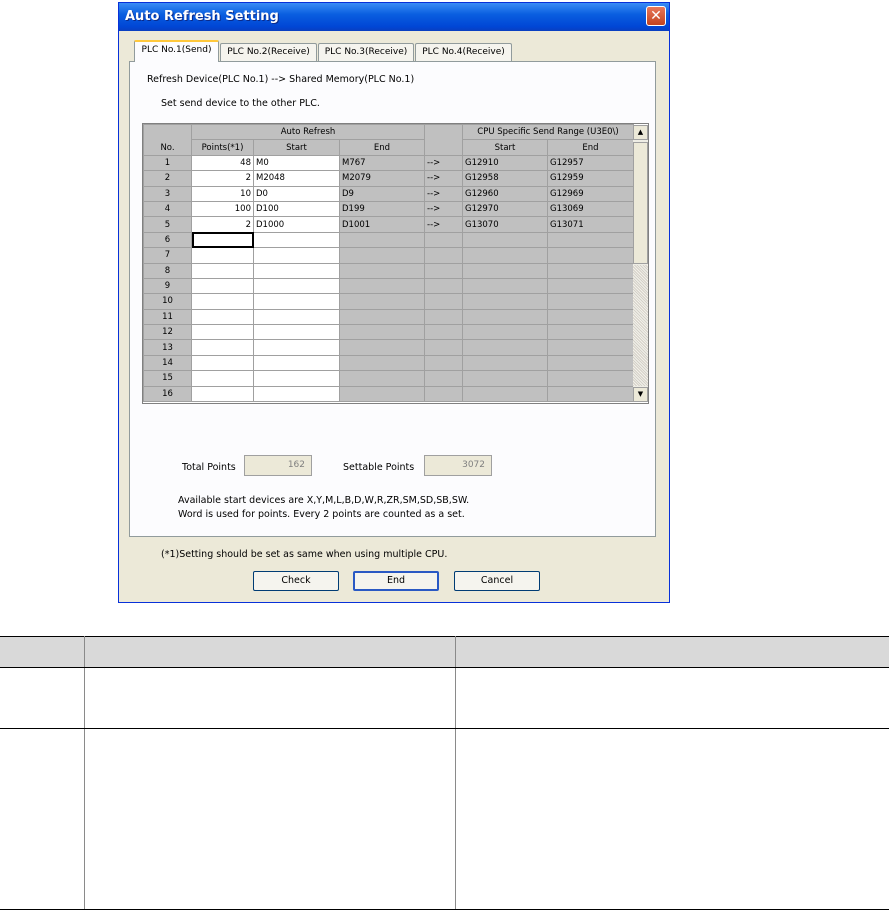  I want to click on table-row: 9, so click(388, 286).